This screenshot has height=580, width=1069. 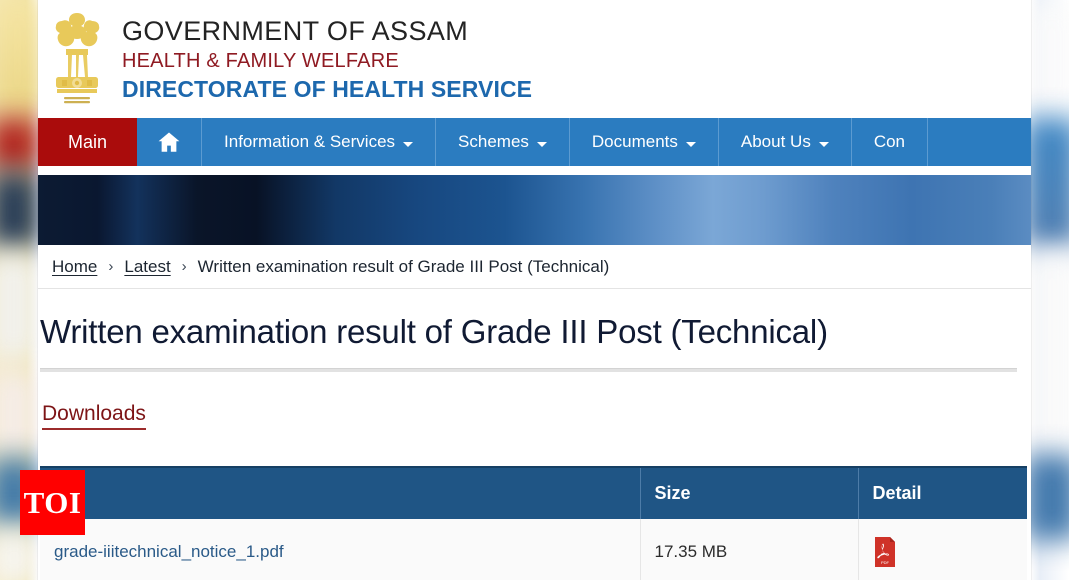 What do you see at coordinates (74, 267) in the screenshot?
I see `breadcrumb-item-home: Home` at bounding box center [74, 267].